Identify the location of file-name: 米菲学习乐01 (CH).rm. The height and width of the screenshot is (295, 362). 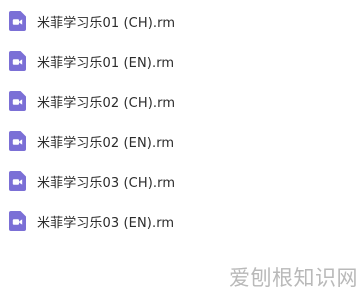
(106, 23).